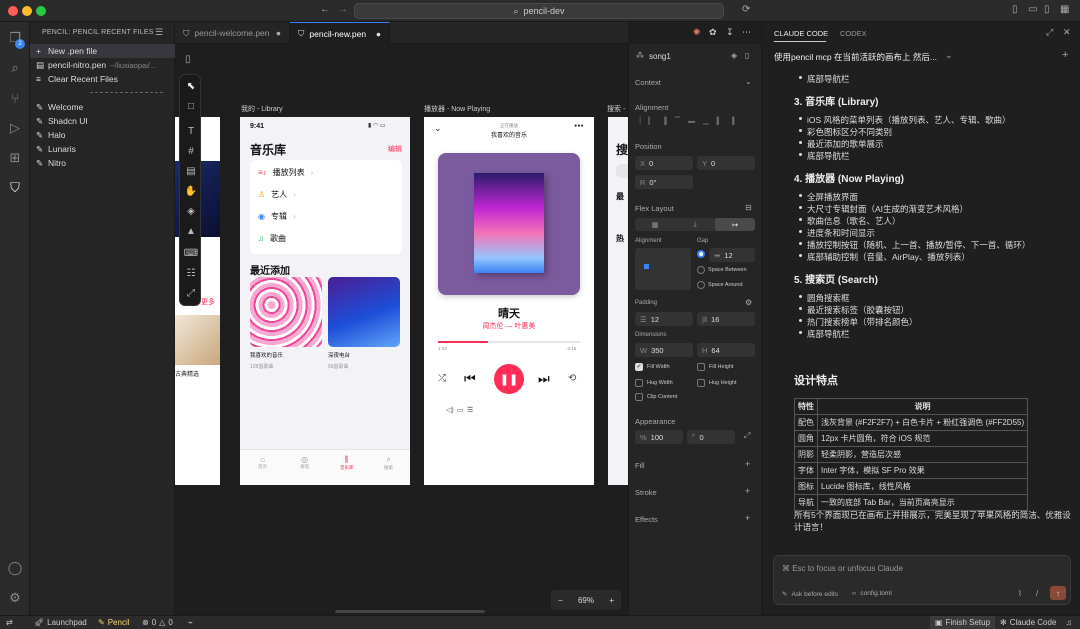 The image size is (1080, 629). What do you see at coordinates (326, 172) in the screenshot?
I see `menu-item-playlist: ≡♪ 播放列表 ›` at bounding box center [326, 172].